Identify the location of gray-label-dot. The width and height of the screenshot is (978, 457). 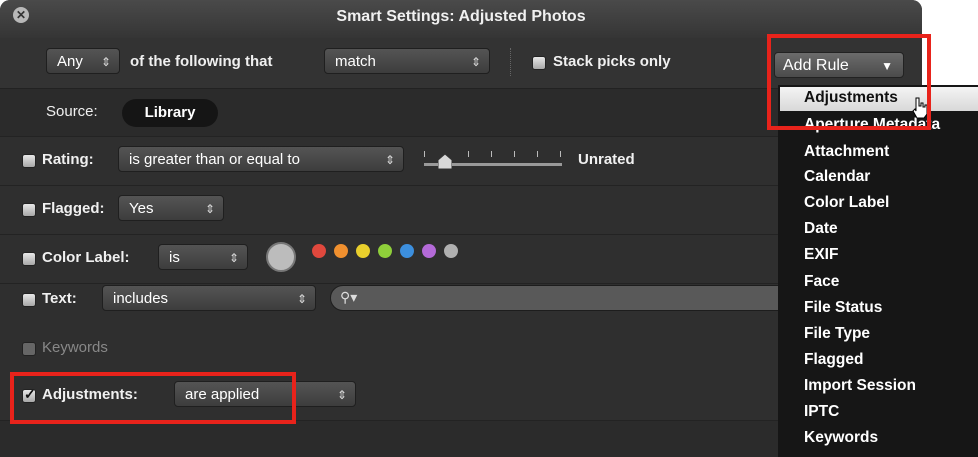
(451, 251).